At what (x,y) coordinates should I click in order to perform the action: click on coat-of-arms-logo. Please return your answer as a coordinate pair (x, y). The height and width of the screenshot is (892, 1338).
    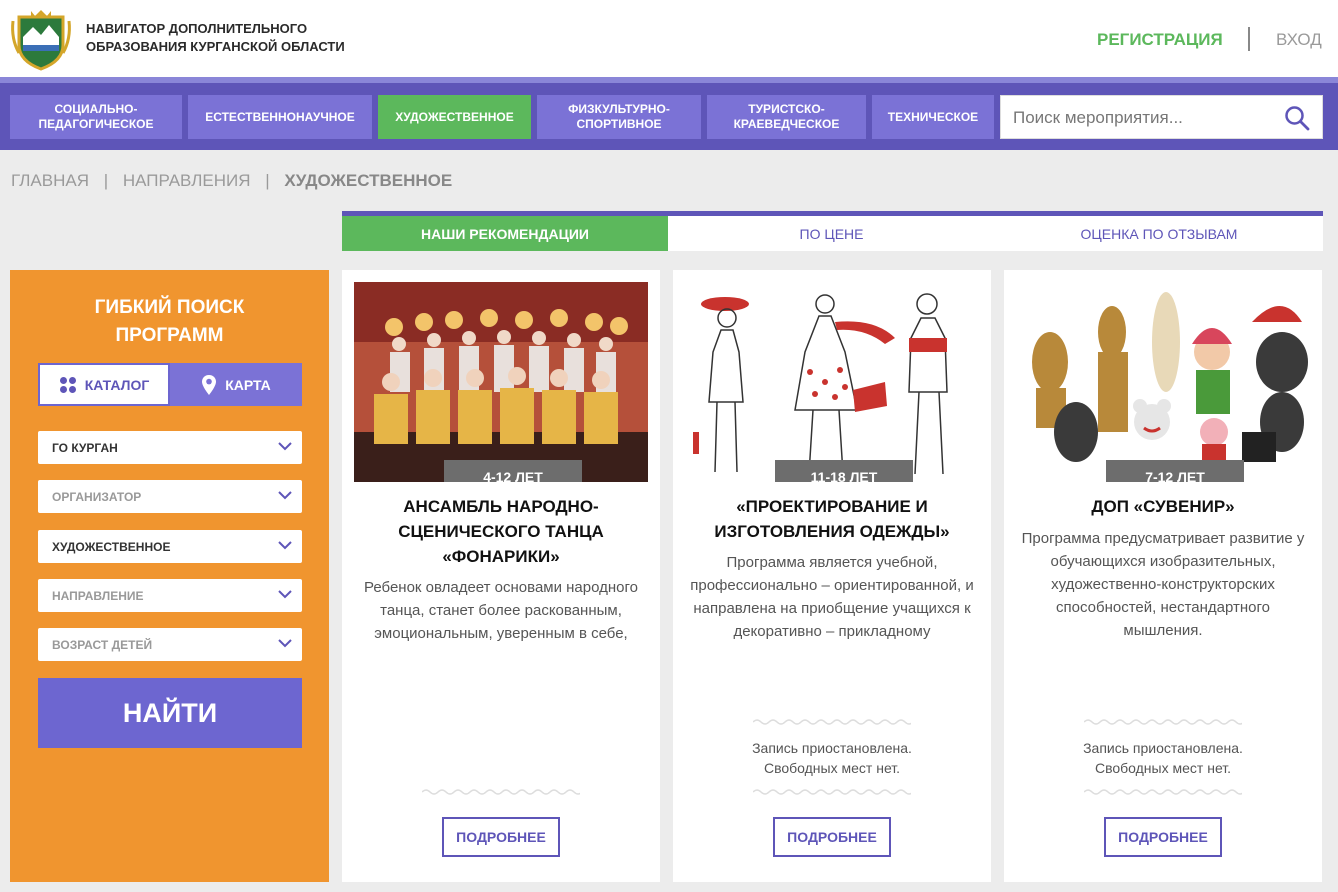
    Looking at the image, I should click on (41, 39).